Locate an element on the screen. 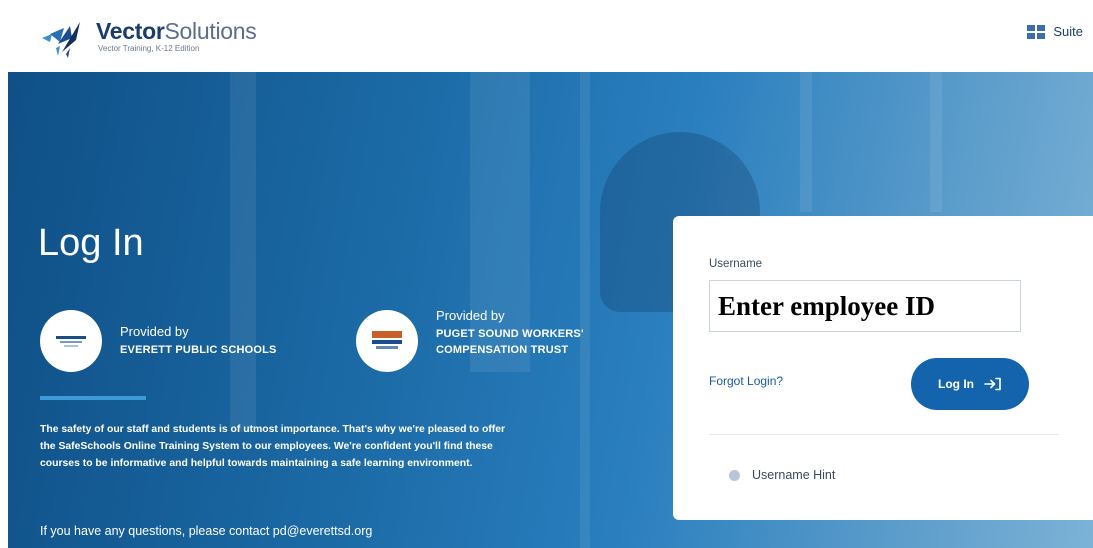 The height and width of the screenshot is (548, 1093). provider-name-line-1: PUGET SOUND WORKERS' is located at coordinates (510, 334).